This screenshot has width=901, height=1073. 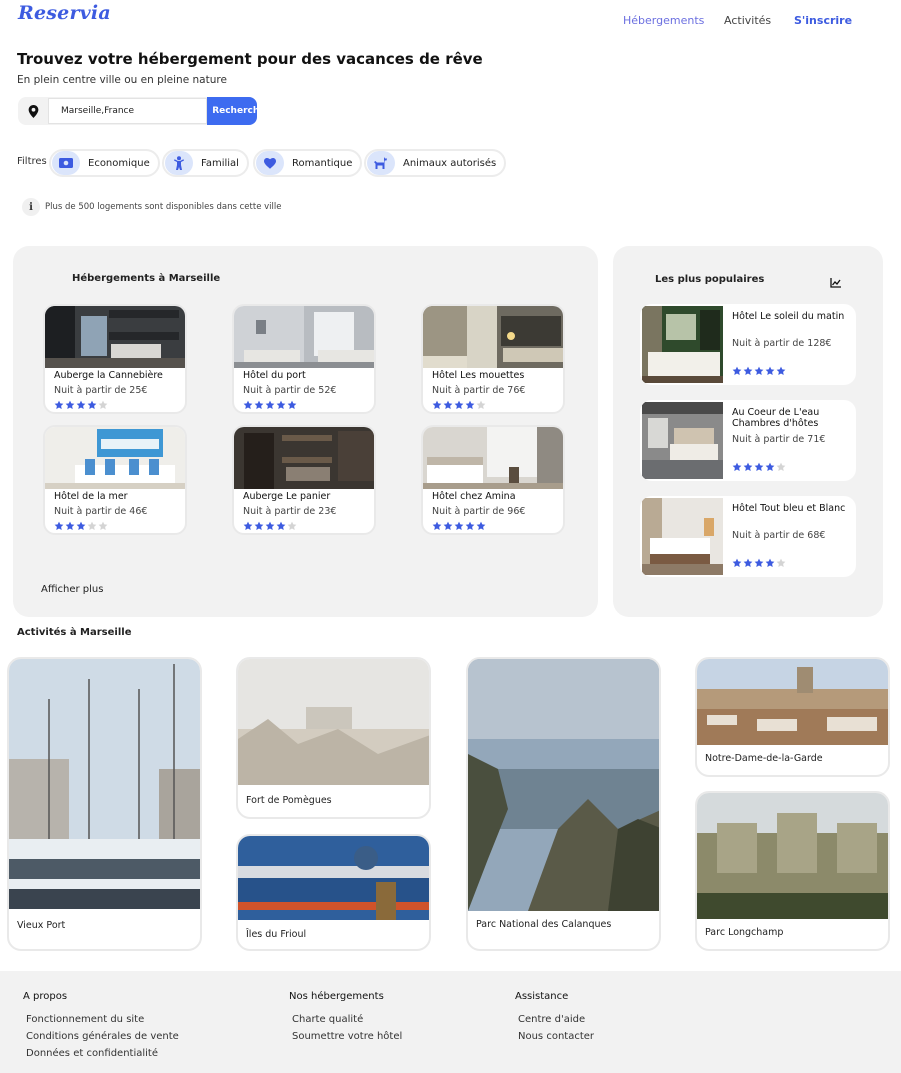 What do you see at coordinates (788, 316) in the screenshot?
I see `popular-name: Hôtel Le soleil du matin` at bounding box center [788, 316].